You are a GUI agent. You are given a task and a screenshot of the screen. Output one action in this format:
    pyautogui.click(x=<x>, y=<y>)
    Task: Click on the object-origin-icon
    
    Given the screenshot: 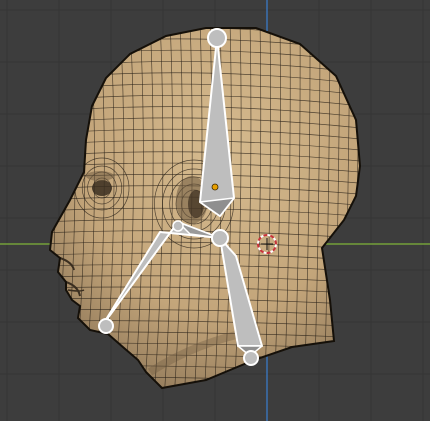 What is the action you would take?
    pyautogui.click(x=215, y=187)
    